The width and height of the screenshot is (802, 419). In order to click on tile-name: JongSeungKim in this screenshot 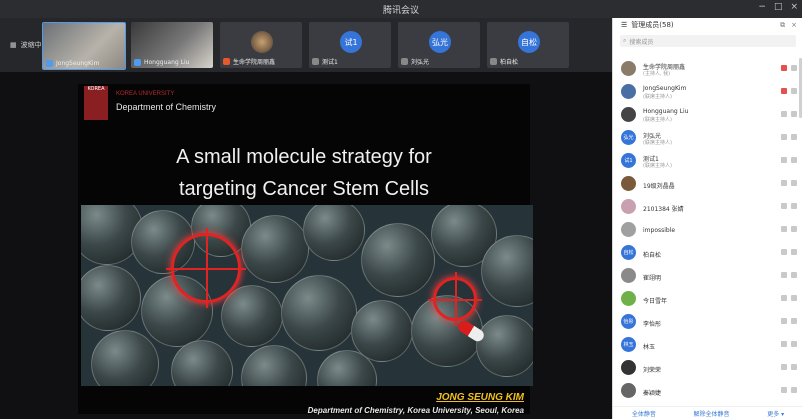, I will do `click(78, 63)`.